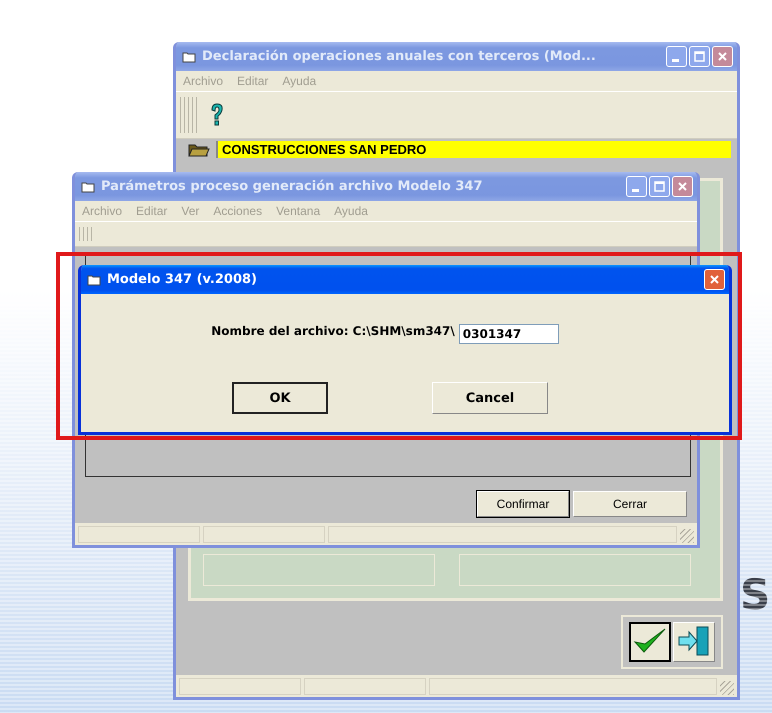 The height and width of the screenshot is (713, 772). I want to click on company-name: CONSTRUCCIONES SAN PEDRO, so click(473, 149).